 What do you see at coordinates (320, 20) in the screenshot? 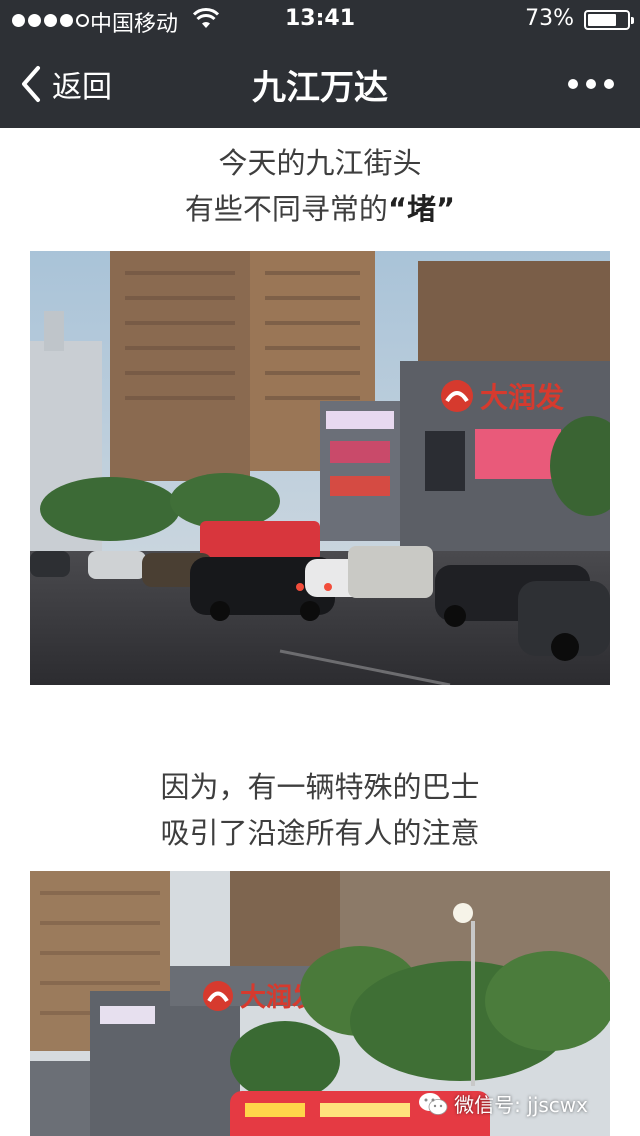
I see `status-bar: 中国移动 13:41 73%` at bounding box center [320, 20].